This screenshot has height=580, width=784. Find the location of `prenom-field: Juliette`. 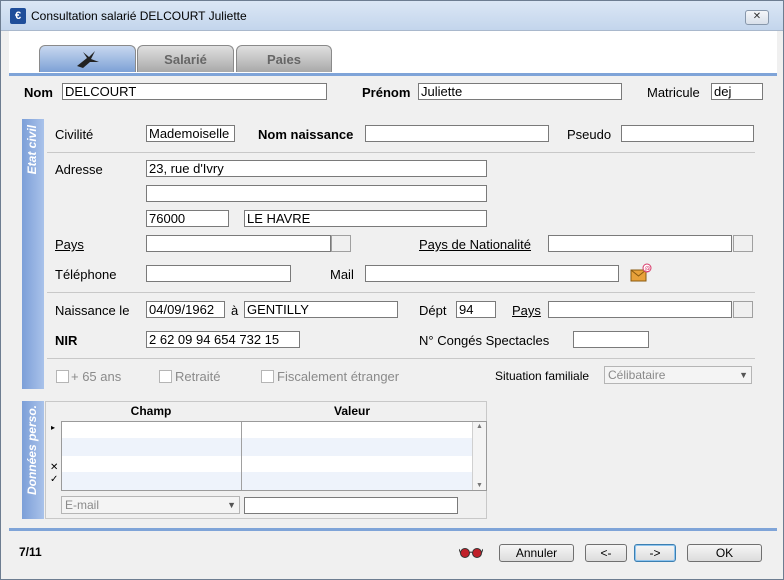

prenom-field: Juliette is located at coordinates (520, 91).